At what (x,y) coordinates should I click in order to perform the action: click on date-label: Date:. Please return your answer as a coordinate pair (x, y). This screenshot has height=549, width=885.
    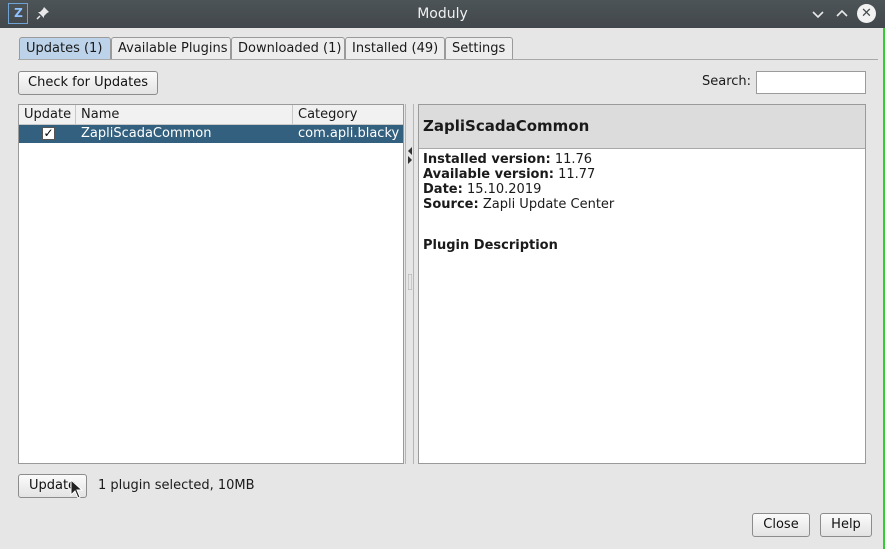
    Looking at the image, I should click on (443, 189).